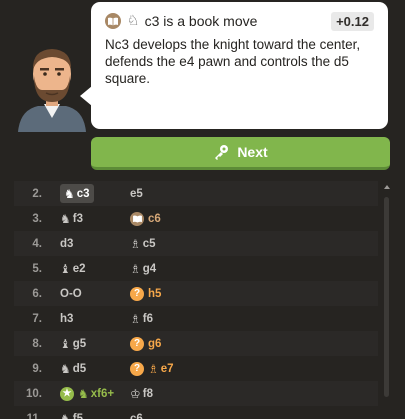  I want to click on black-move: ? ♗ e7, so click(152, 368).